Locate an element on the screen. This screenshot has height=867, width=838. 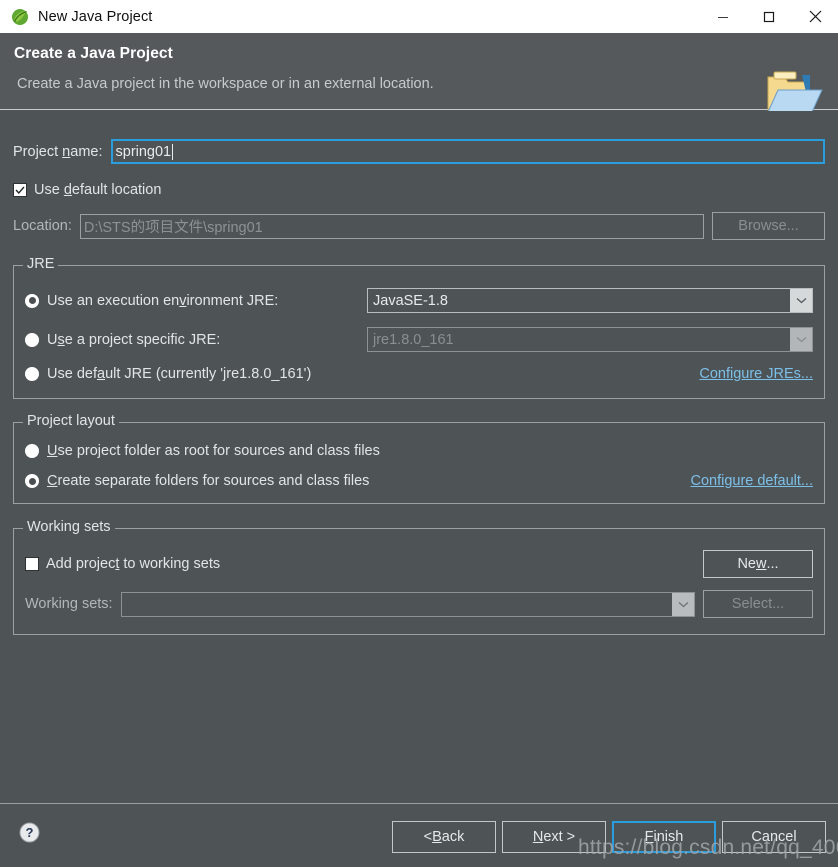
project-name-label: Project name: is located at coordinates (58, 151).